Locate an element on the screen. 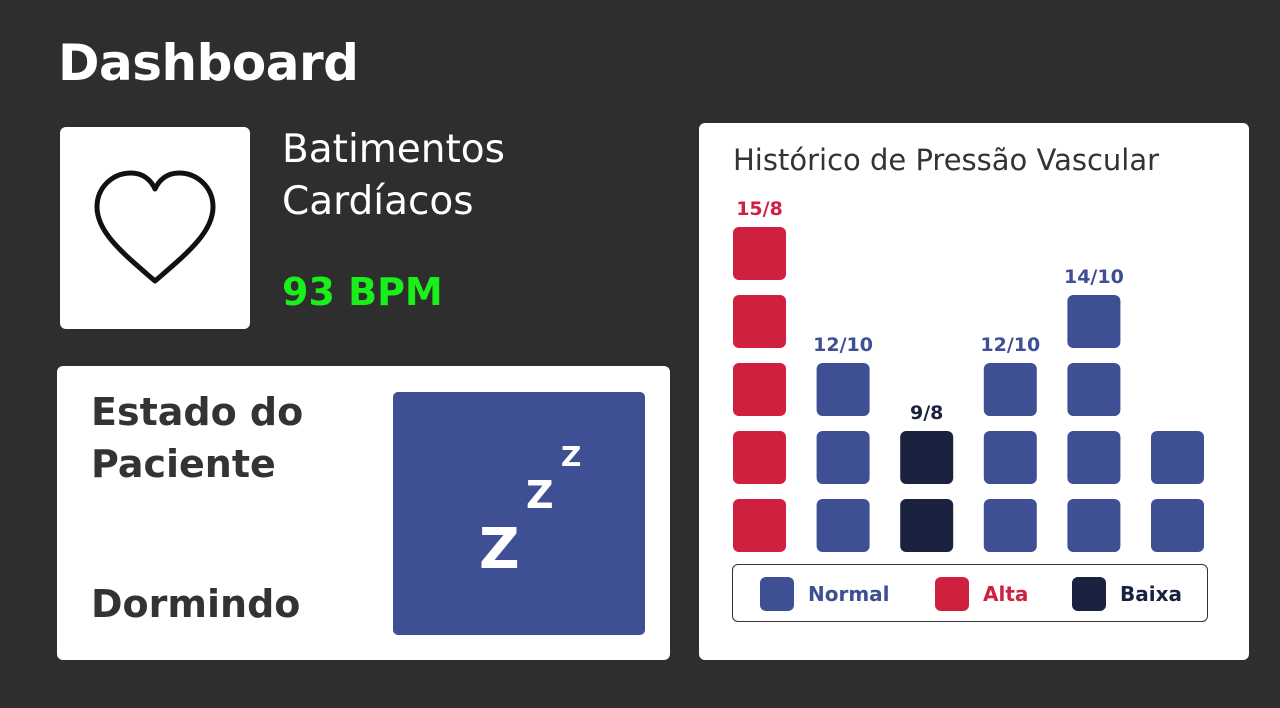 The width and height of the screenshot is (1280, 708). chart-legend: Normal Alta Baixa is located at coordinates (970, 593).